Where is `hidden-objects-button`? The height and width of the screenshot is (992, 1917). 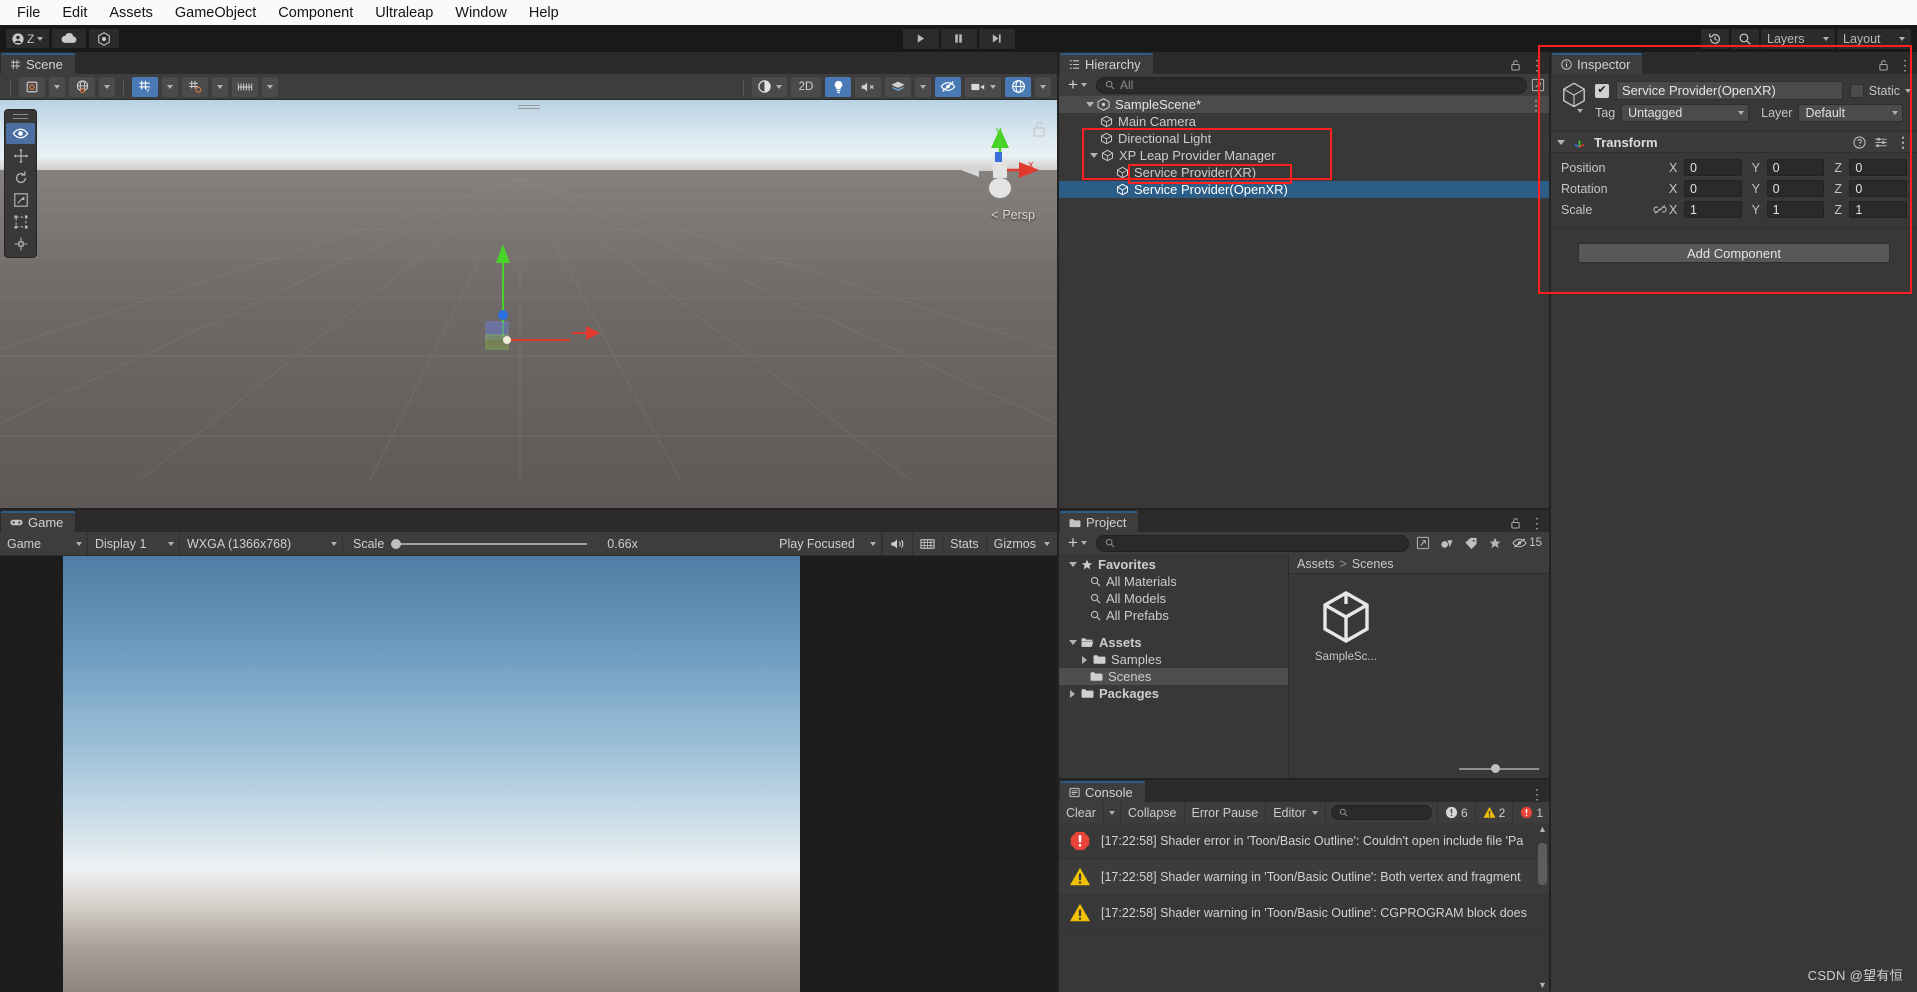
hidden-objects-button is located at coordinates (948, 86).